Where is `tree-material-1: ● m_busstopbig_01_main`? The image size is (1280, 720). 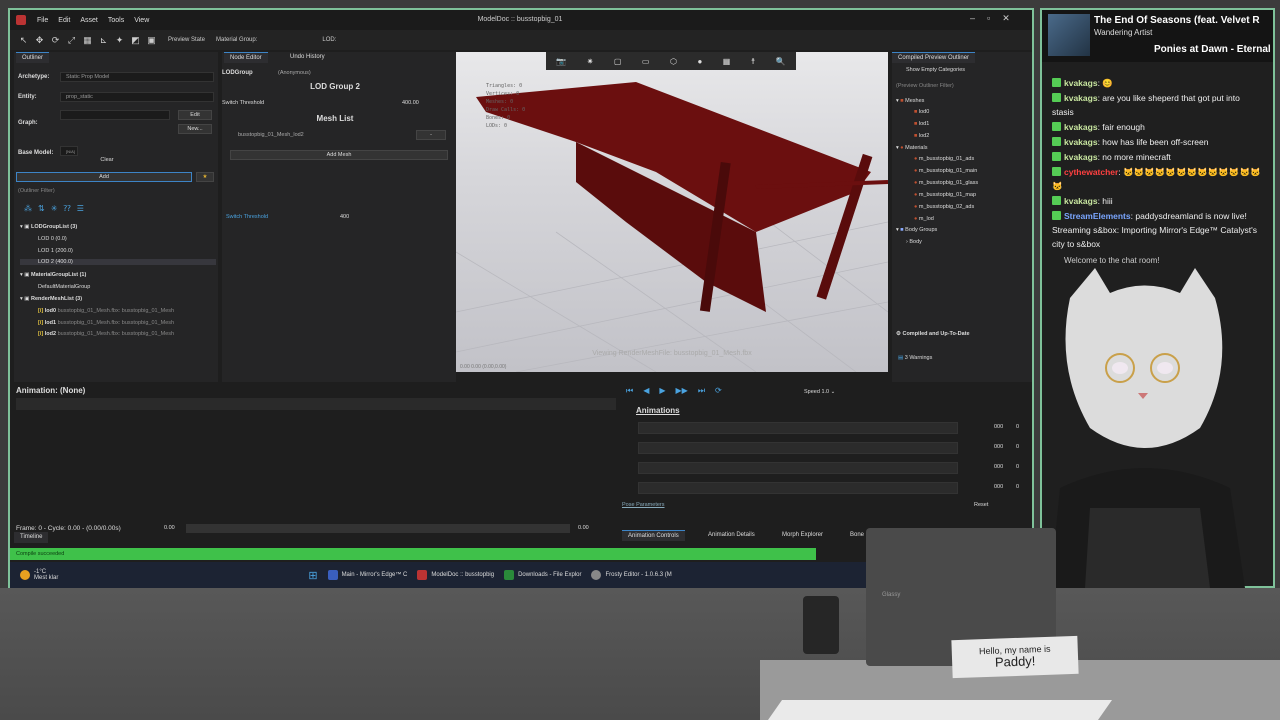 tree-material-1: ● m_busstopbig_01_main is located at coordinates (945, 171).